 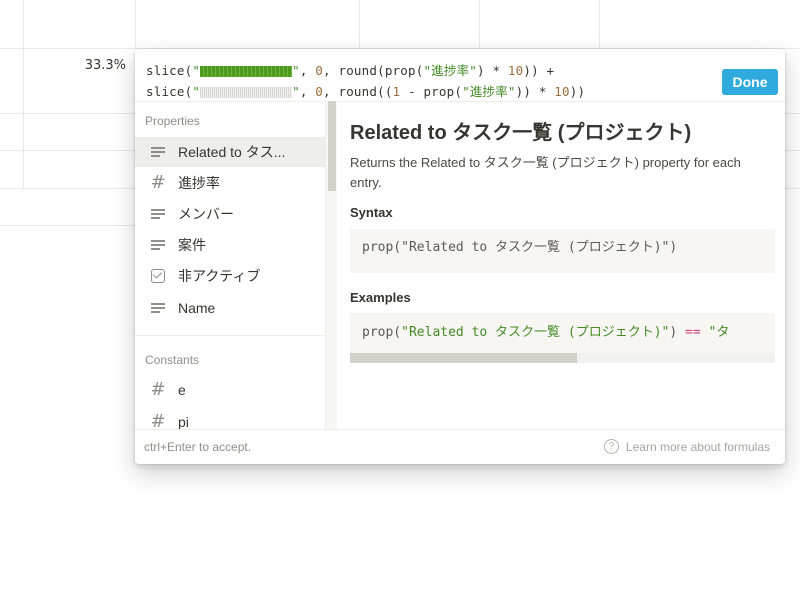 What do you see at coordinates (230, 183) in the screenshot?
I see `property-item-progress: # 進捗率` at bounding box center [230, 183].